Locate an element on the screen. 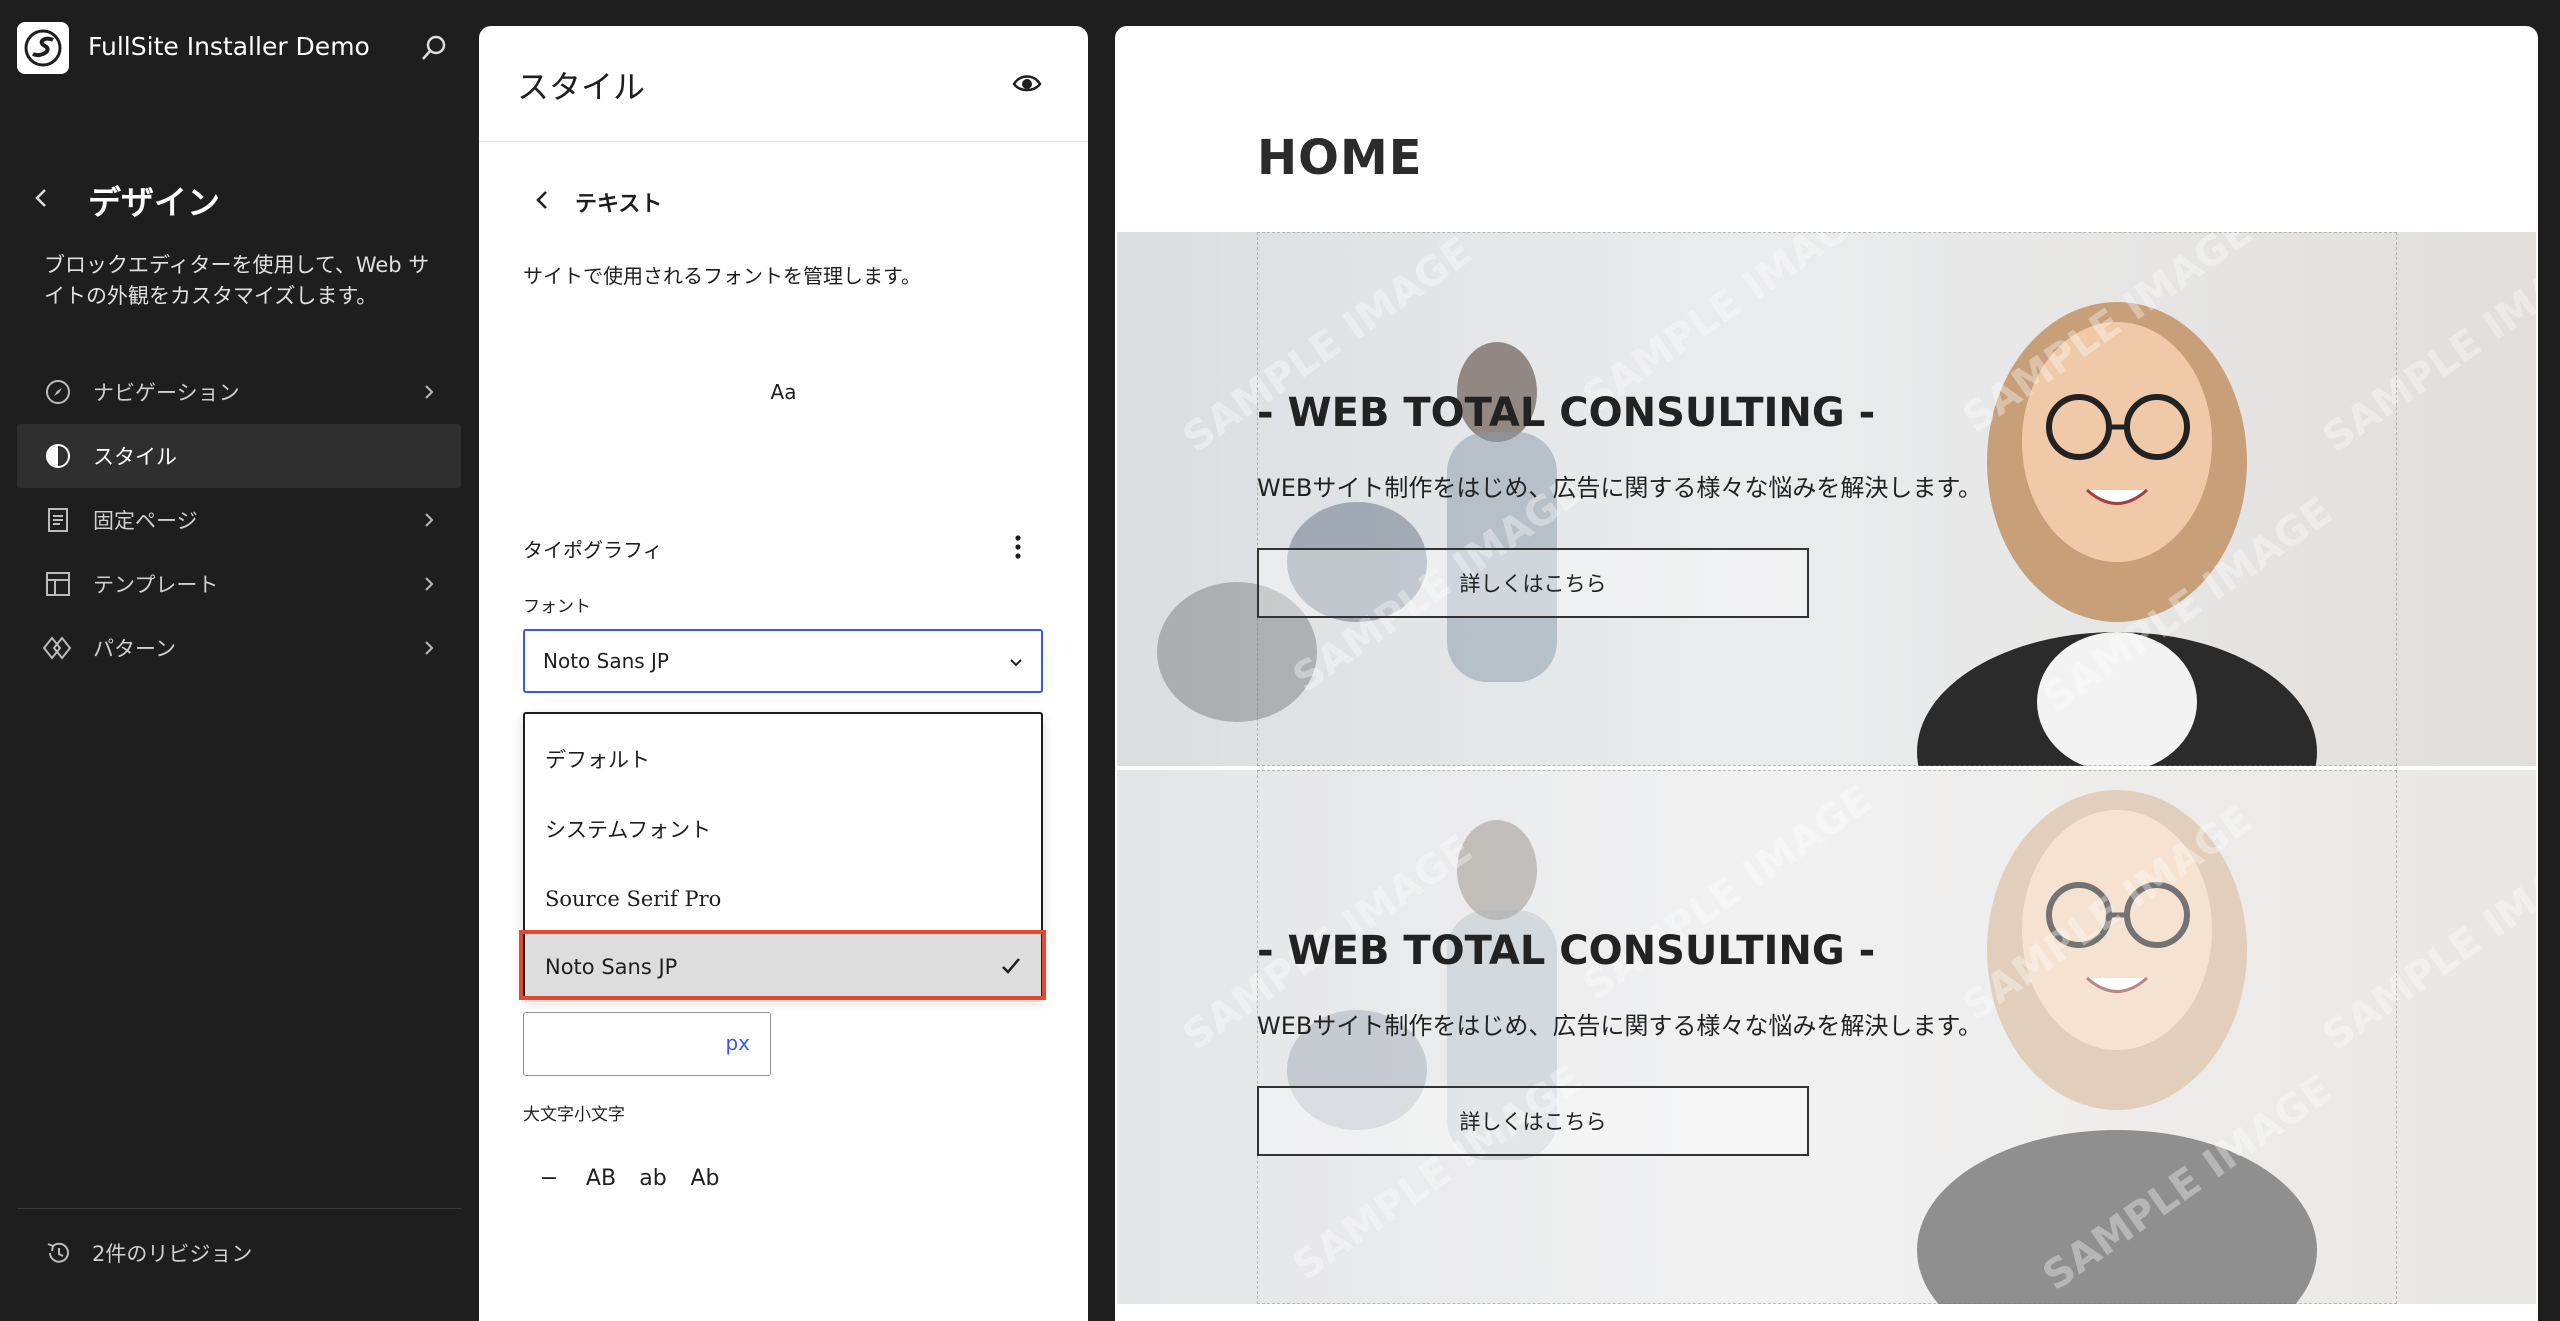 The height and width of the screenshot is (1321, 2560). history-icon is located at coordinates (59, 1253).